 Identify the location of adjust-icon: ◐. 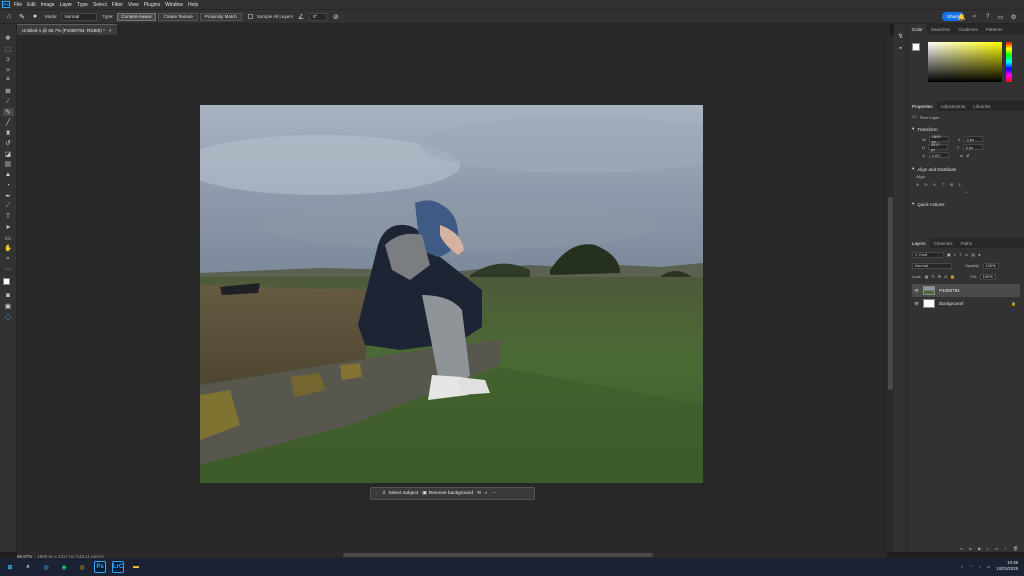
(486, 493).